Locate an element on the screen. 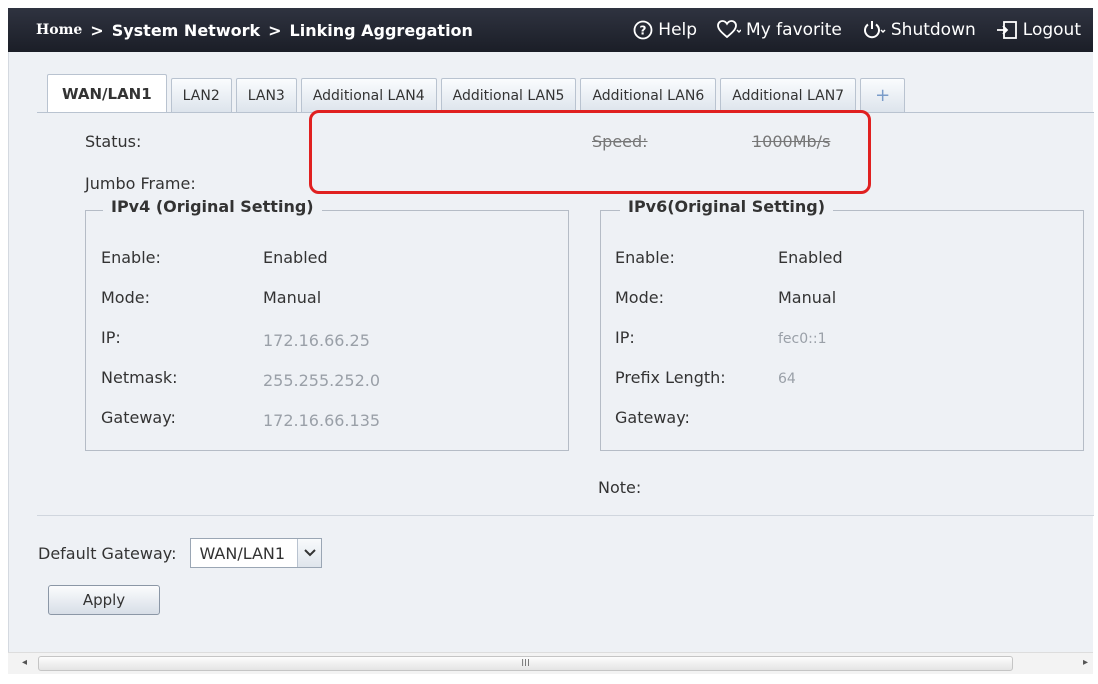 This screenshot has height=684, width=1098. highlight-annotation is located at coordinates (590, 152).